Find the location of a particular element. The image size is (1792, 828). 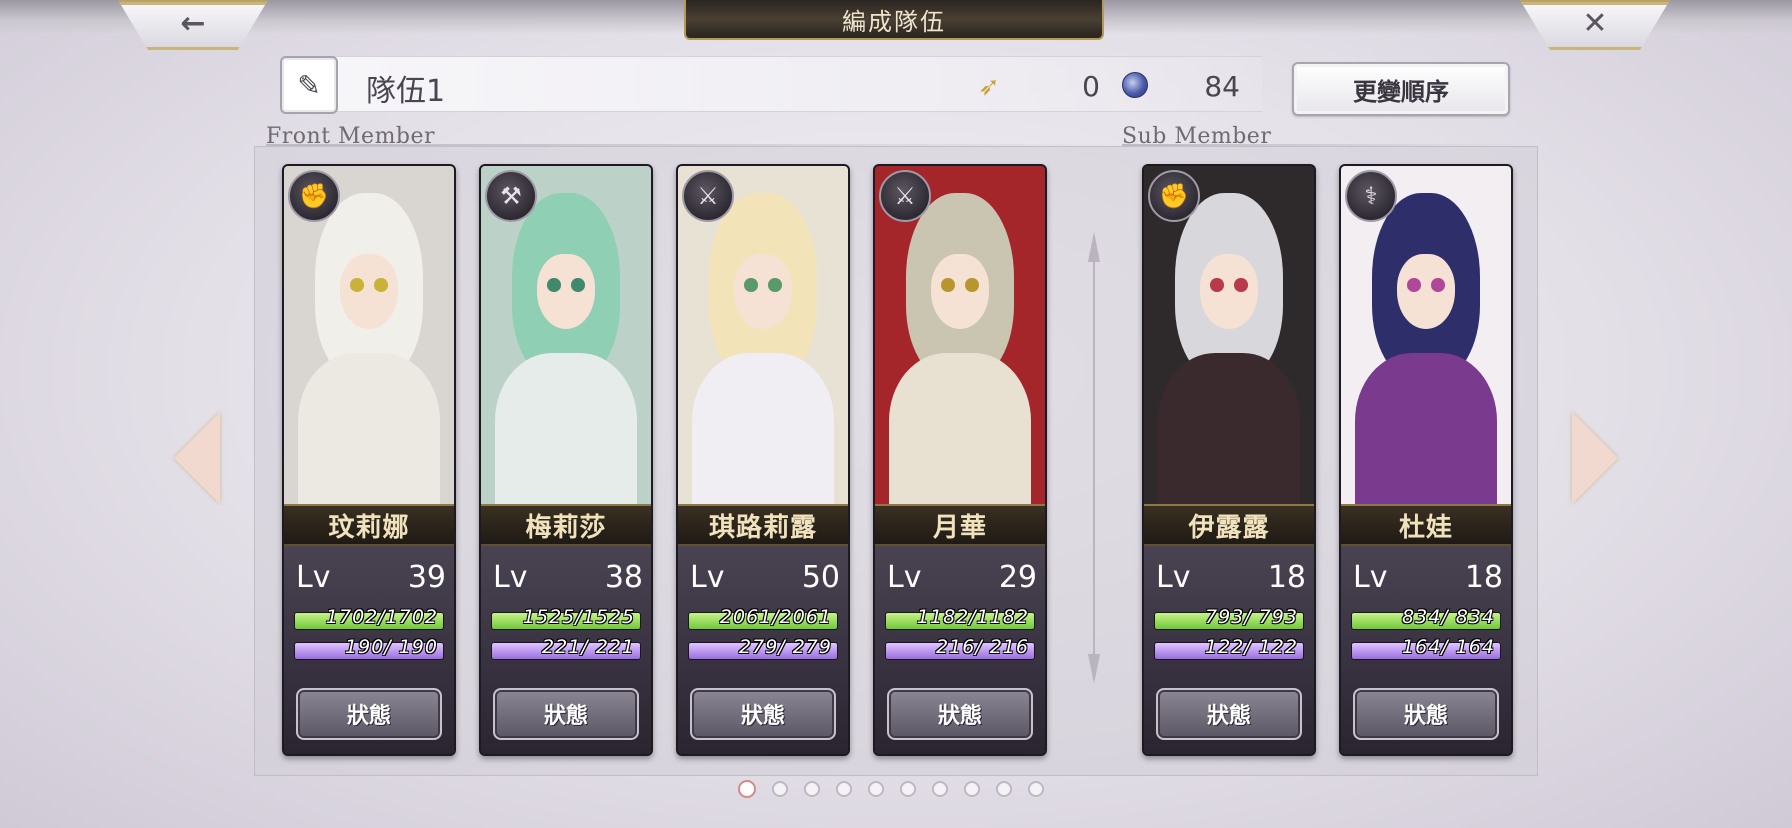

member-card: ✊ 伊露露 Lv 18 793/ 793 122/ 122 狀態 is located at coordinates (1229, 460).